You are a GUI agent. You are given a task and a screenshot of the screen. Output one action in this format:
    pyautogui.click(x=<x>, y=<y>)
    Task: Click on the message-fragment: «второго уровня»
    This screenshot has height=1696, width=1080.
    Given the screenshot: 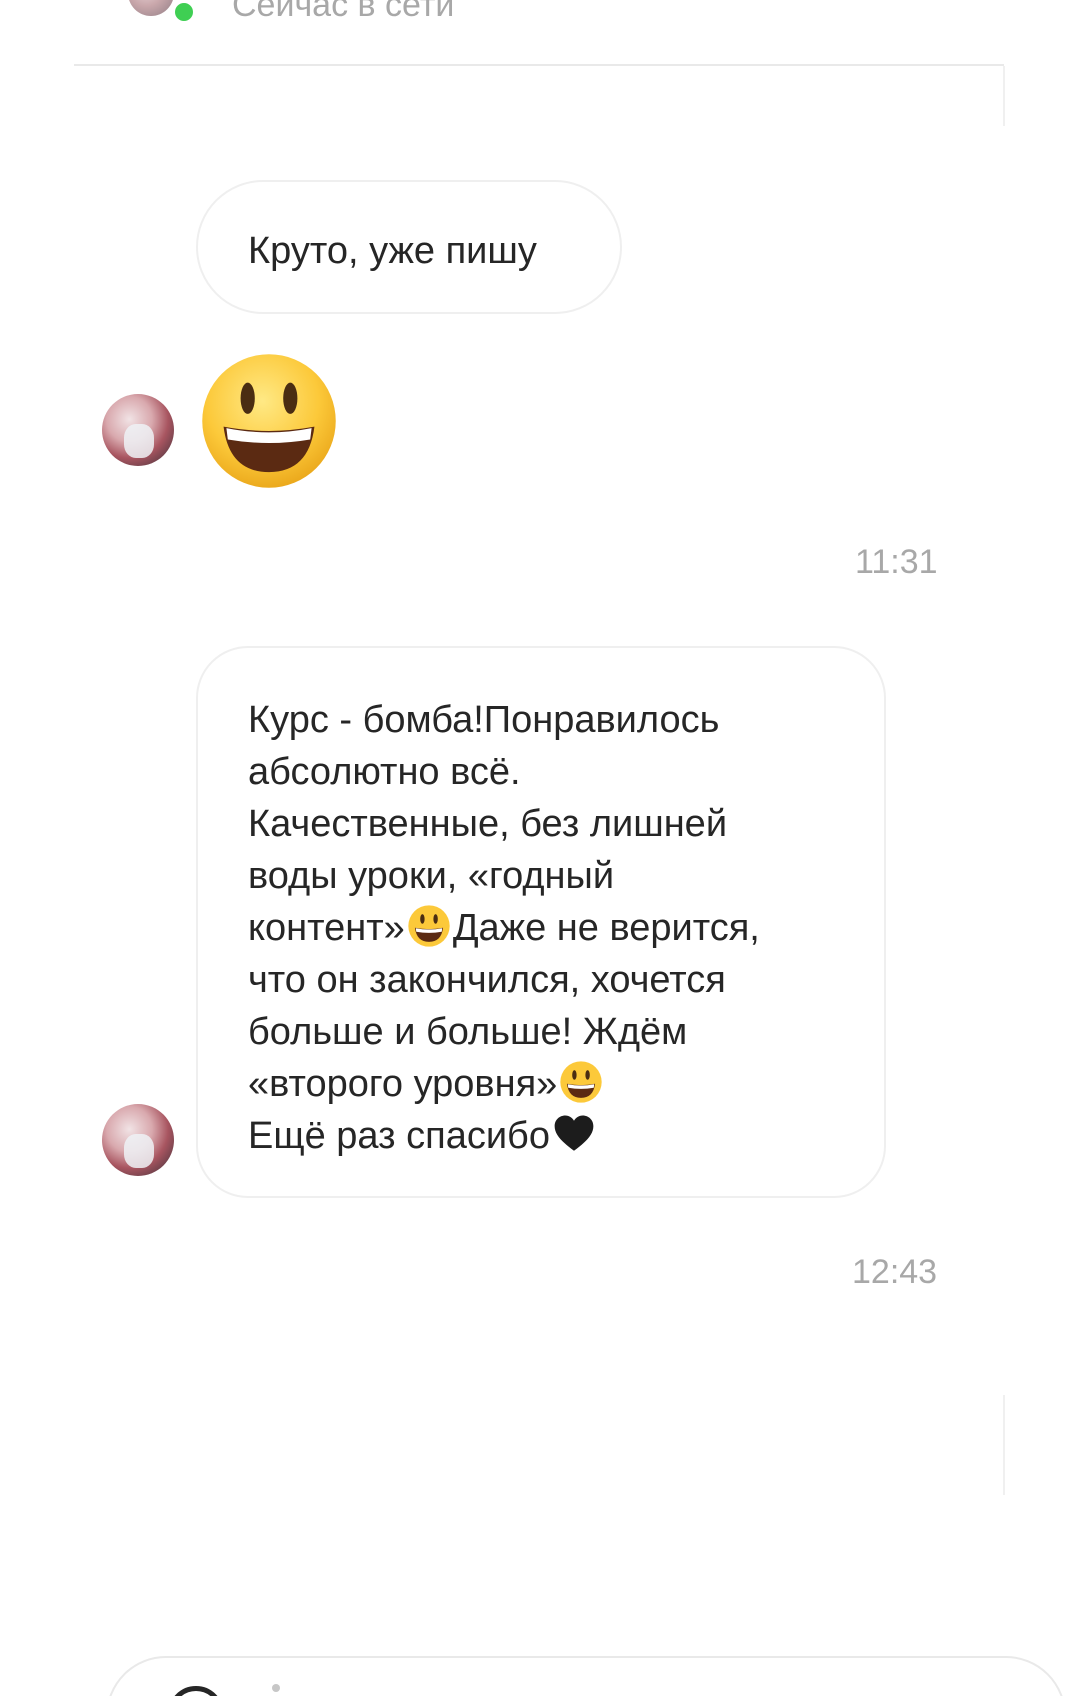 What is the action you would take?
    pyautogui.click(x=403, y=1084)
    